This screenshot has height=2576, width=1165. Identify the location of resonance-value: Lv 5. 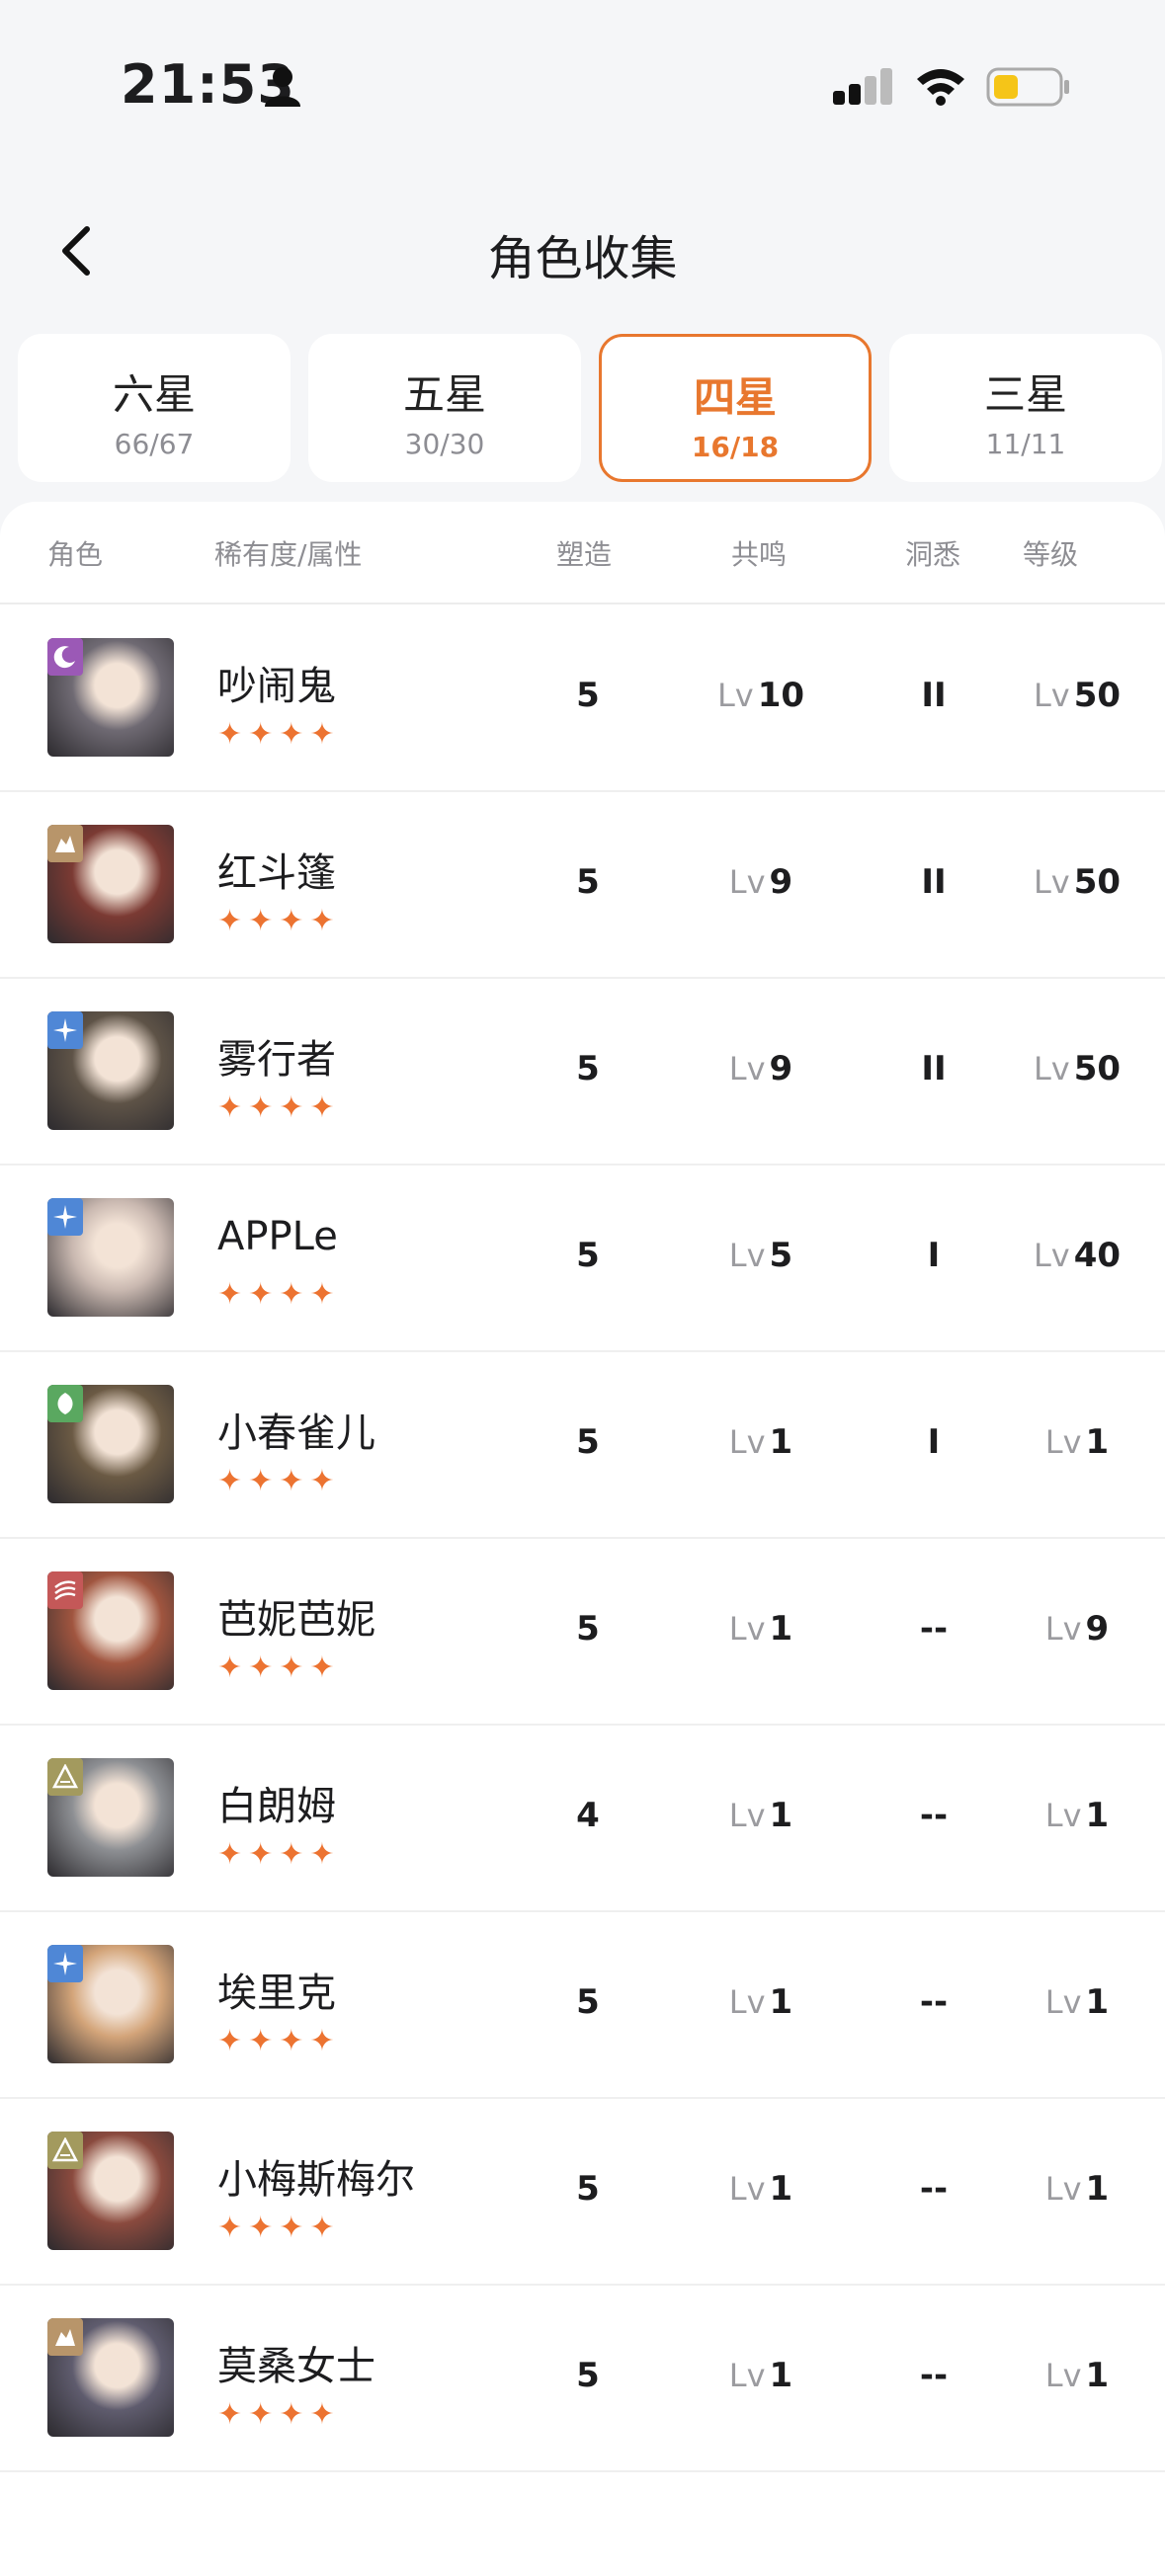
(761, 1255).